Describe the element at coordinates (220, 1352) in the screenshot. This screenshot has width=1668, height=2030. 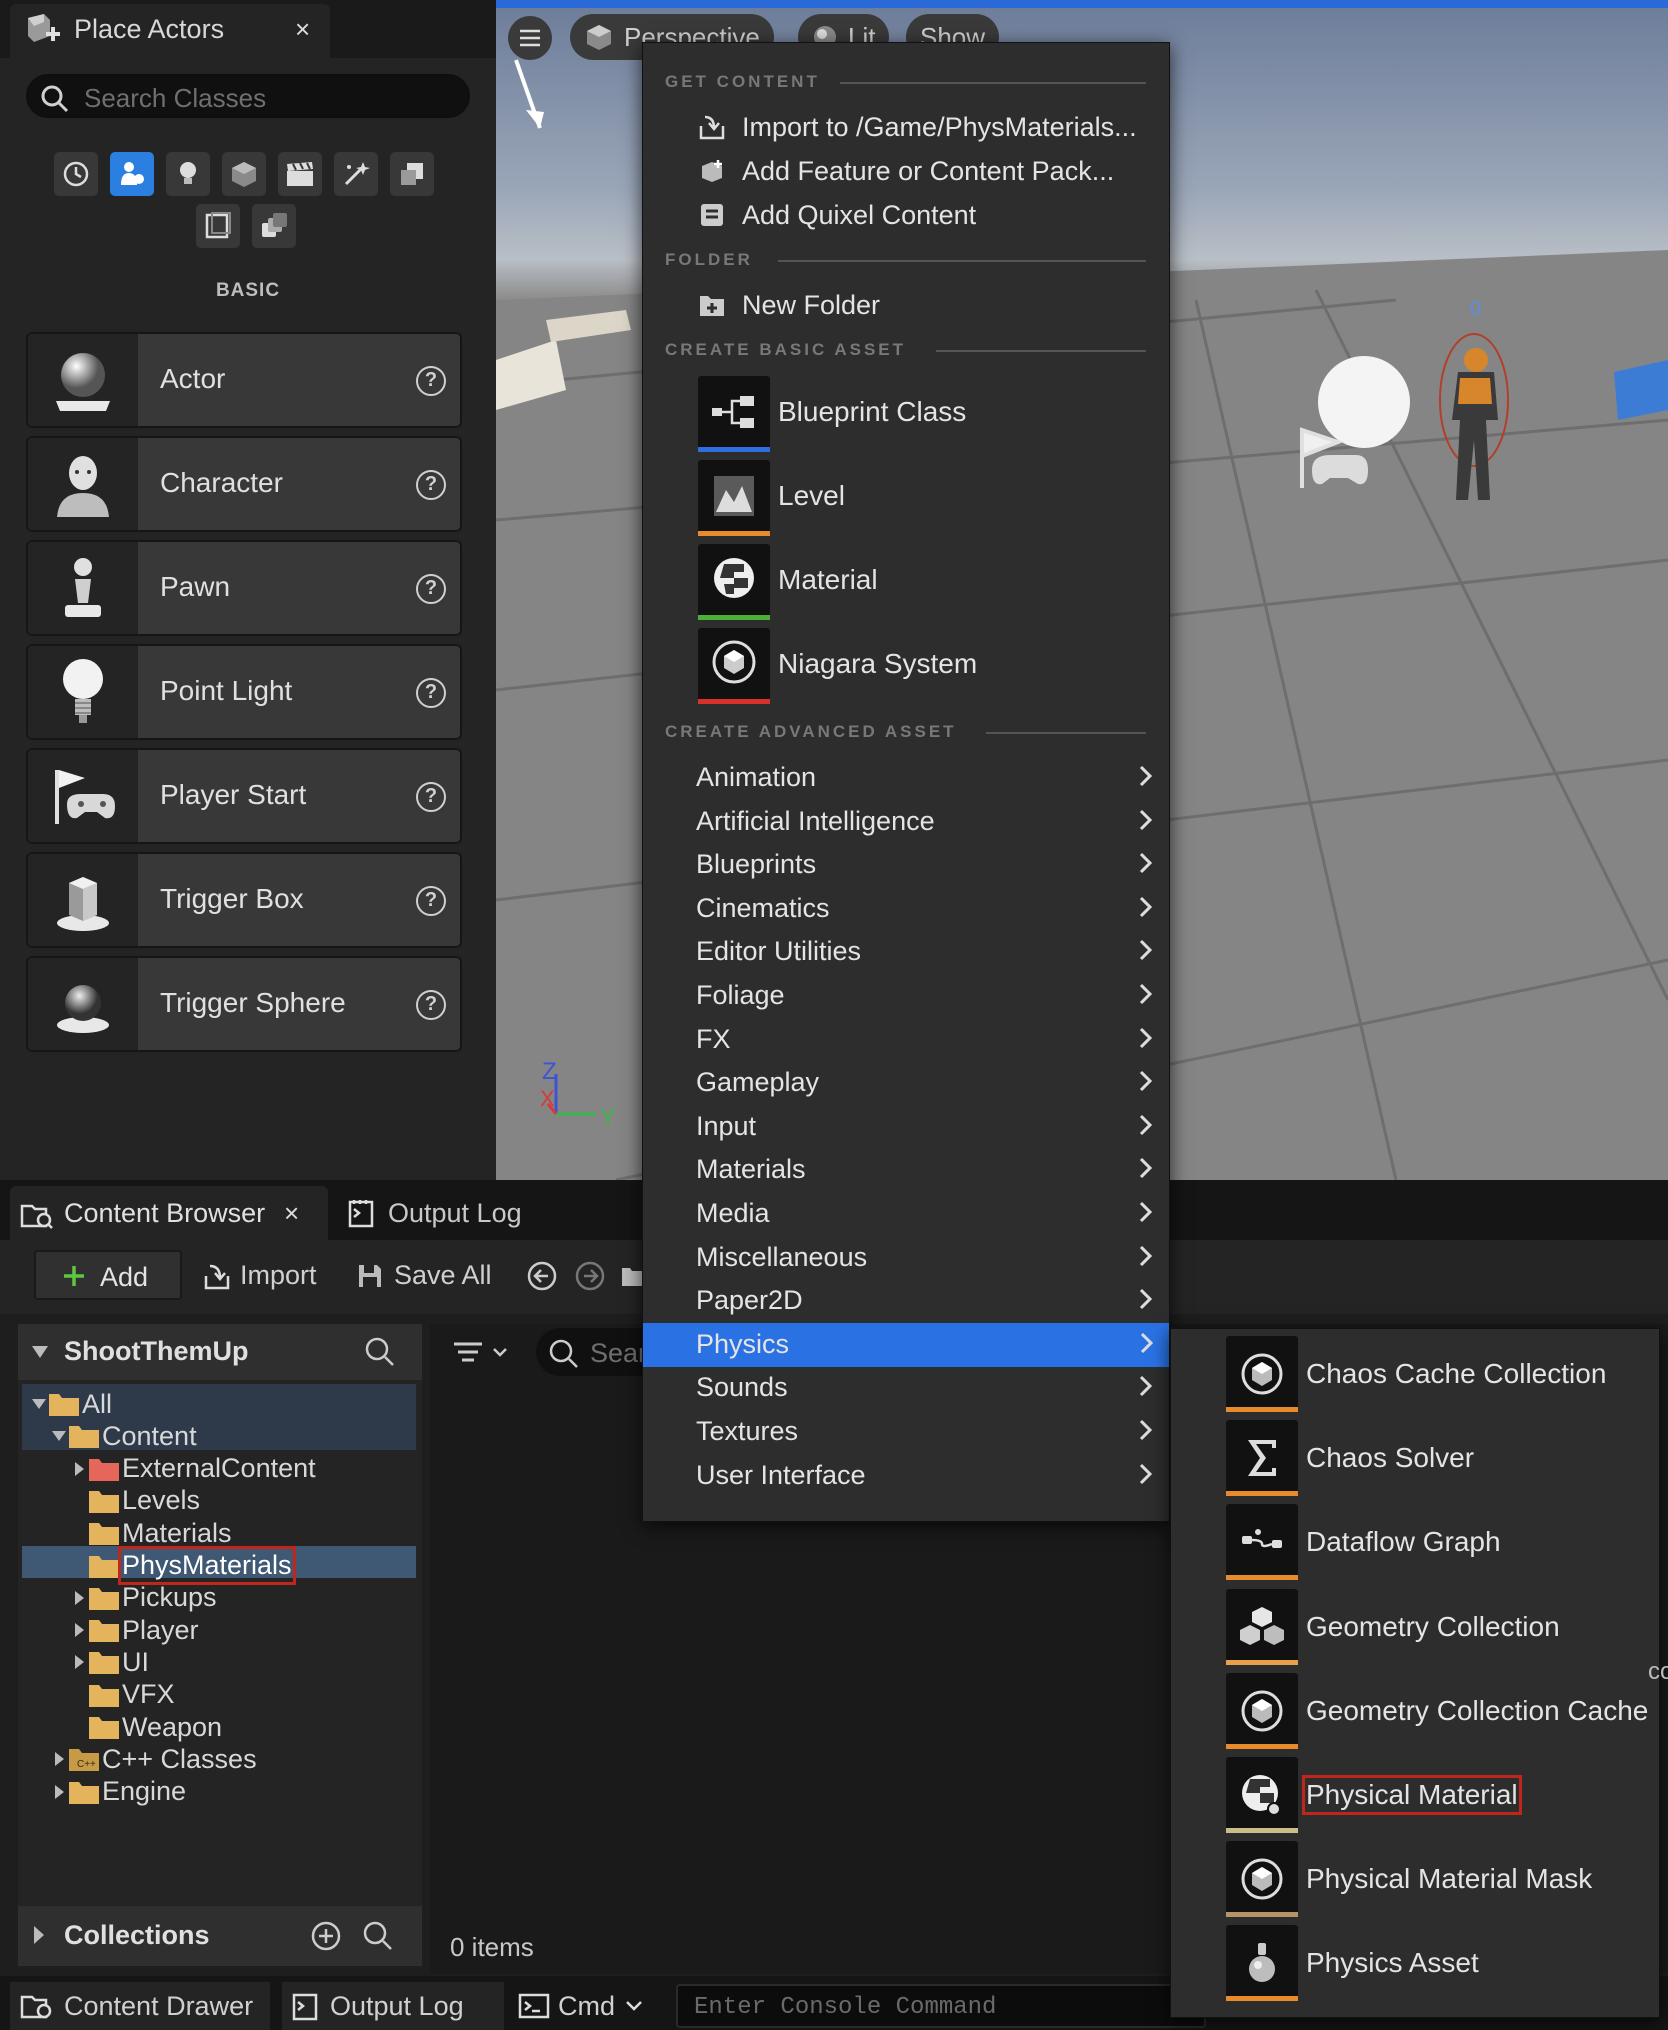
I see `sources-header: ShootThemUp` at that location.